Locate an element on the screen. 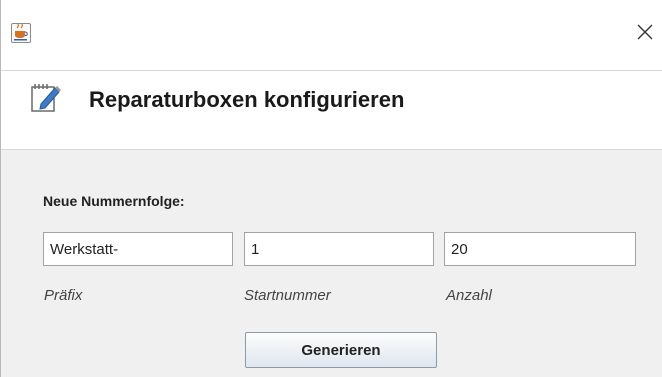  prefix-label: Präfix is located at coordinates (63, 295).